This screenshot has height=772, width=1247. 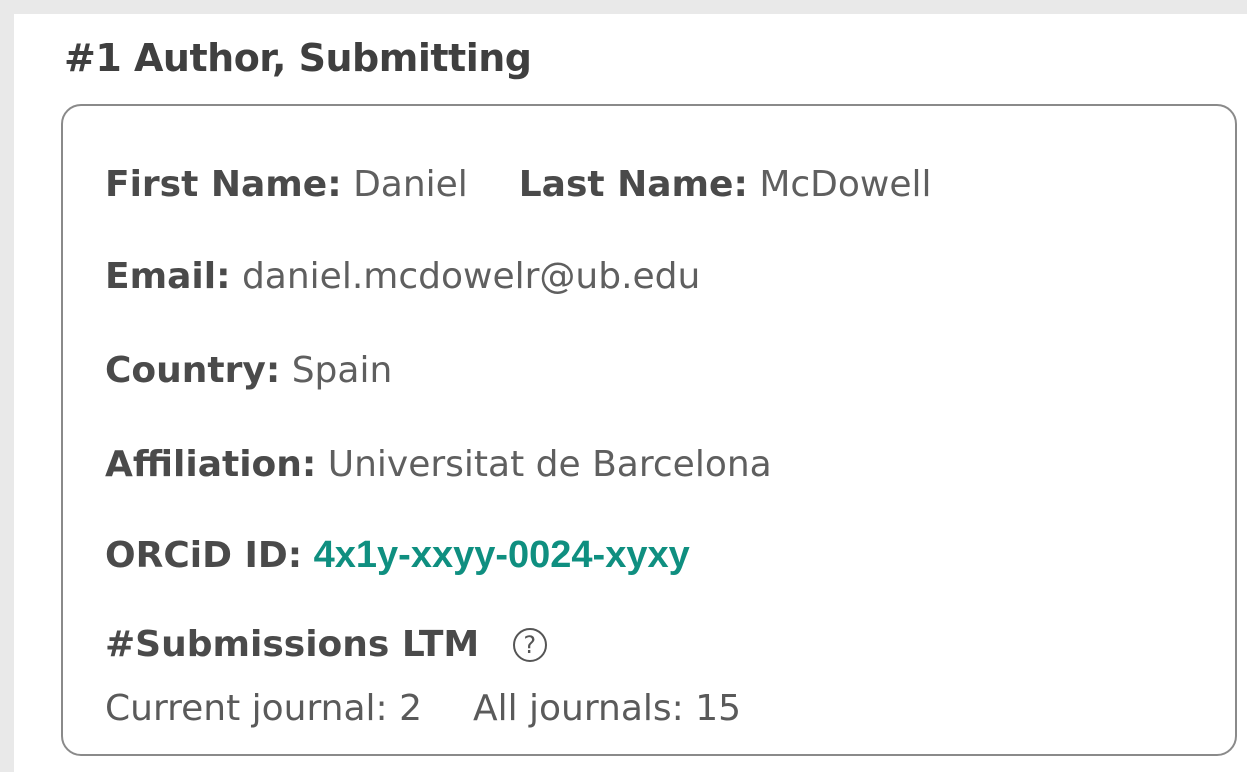 I want to click on country-row: Country: Spain, so click(x=248, y=370).